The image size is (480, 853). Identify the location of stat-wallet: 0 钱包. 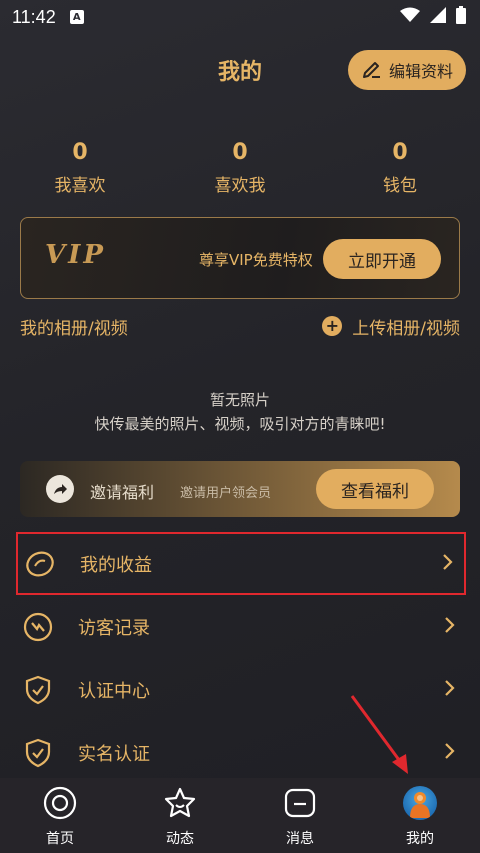
(400, 168).